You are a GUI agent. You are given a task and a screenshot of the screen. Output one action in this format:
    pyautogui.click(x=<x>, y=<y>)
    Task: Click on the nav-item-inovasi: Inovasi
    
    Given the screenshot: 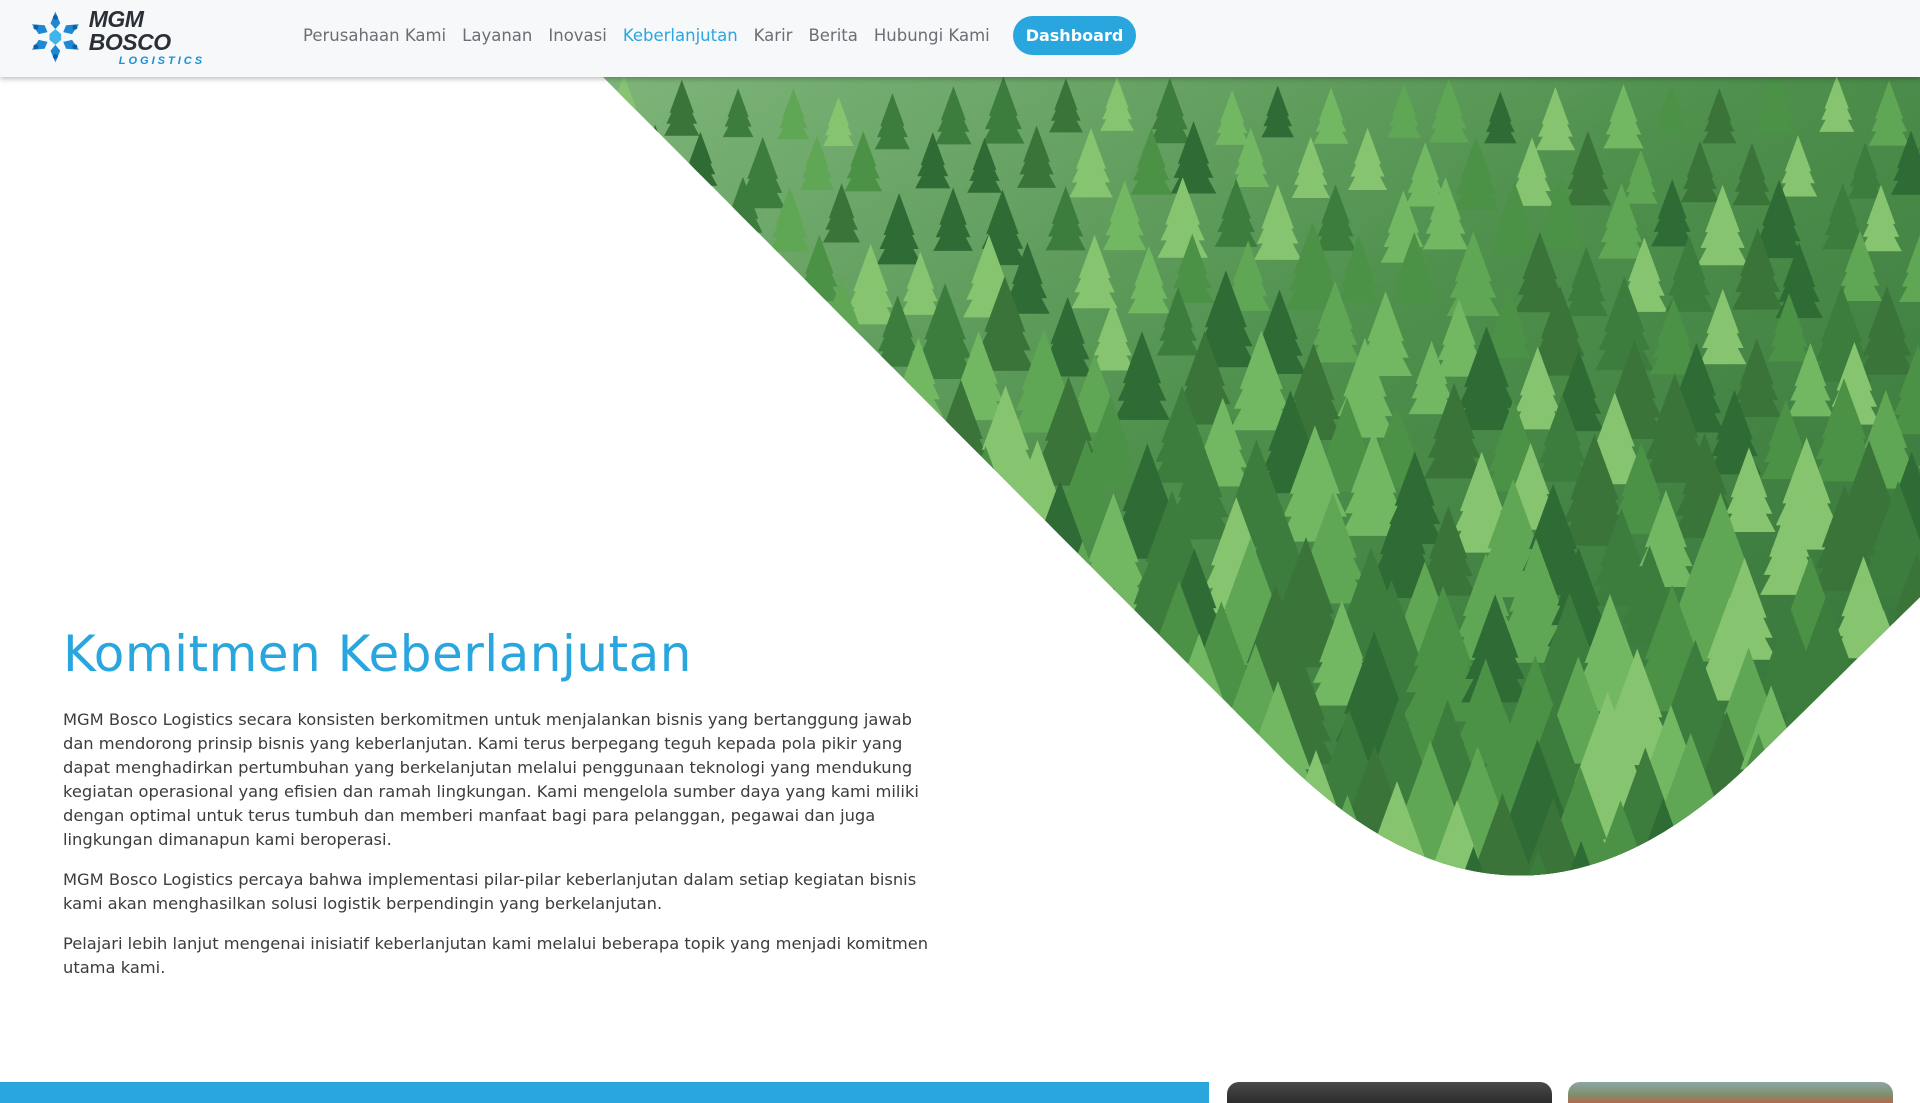 What is the action you would take?
    pyautogui.click(x=577, y=35)
    